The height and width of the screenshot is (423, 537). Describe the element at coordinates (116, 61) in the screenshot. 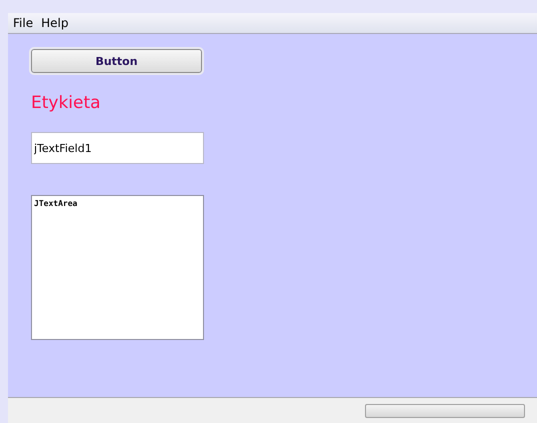

I see `button: Button` at that location.